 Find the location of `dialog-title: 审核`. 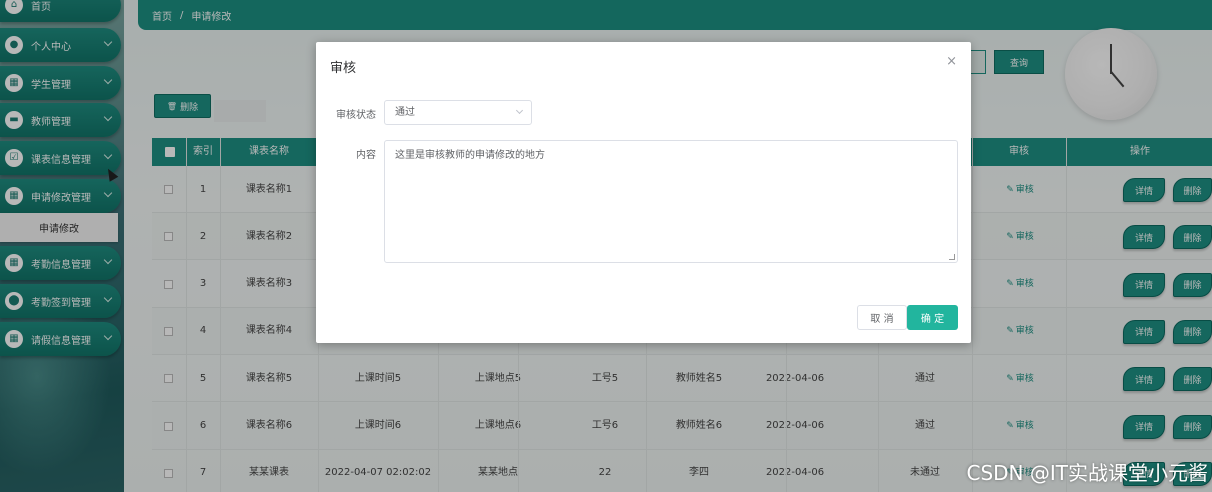

dialog-title: 审核 is located at coordinates (343, 68).